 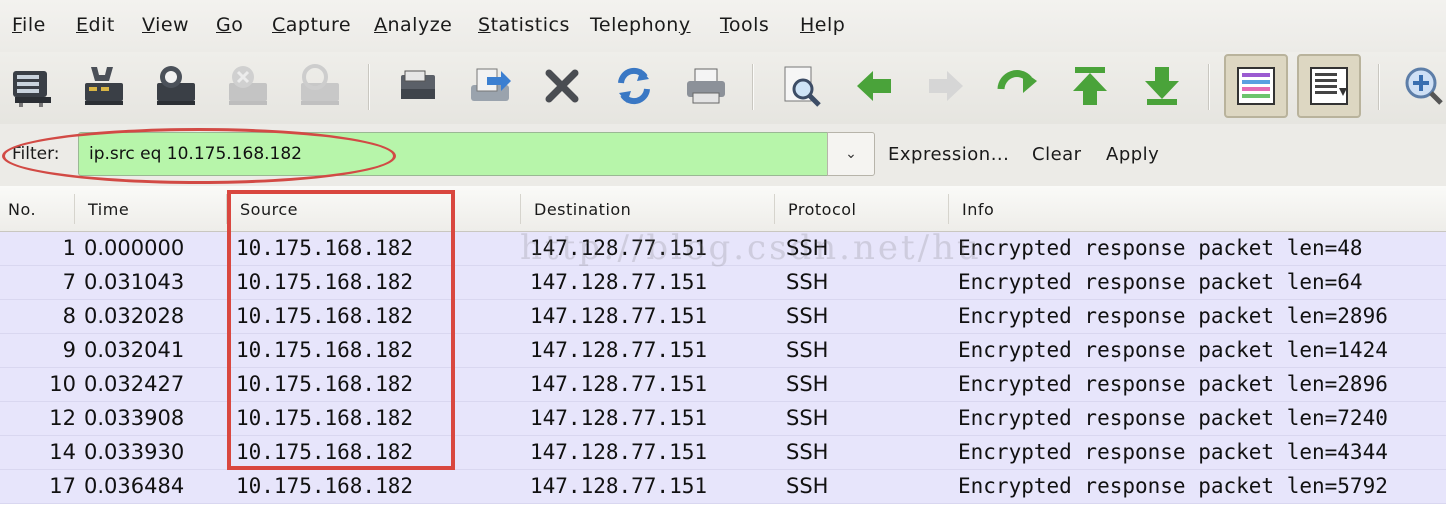 What do you see at coordinates (874, 86) in the screenshot?
I see `go-back-icon` at bounding box center [874, 86].